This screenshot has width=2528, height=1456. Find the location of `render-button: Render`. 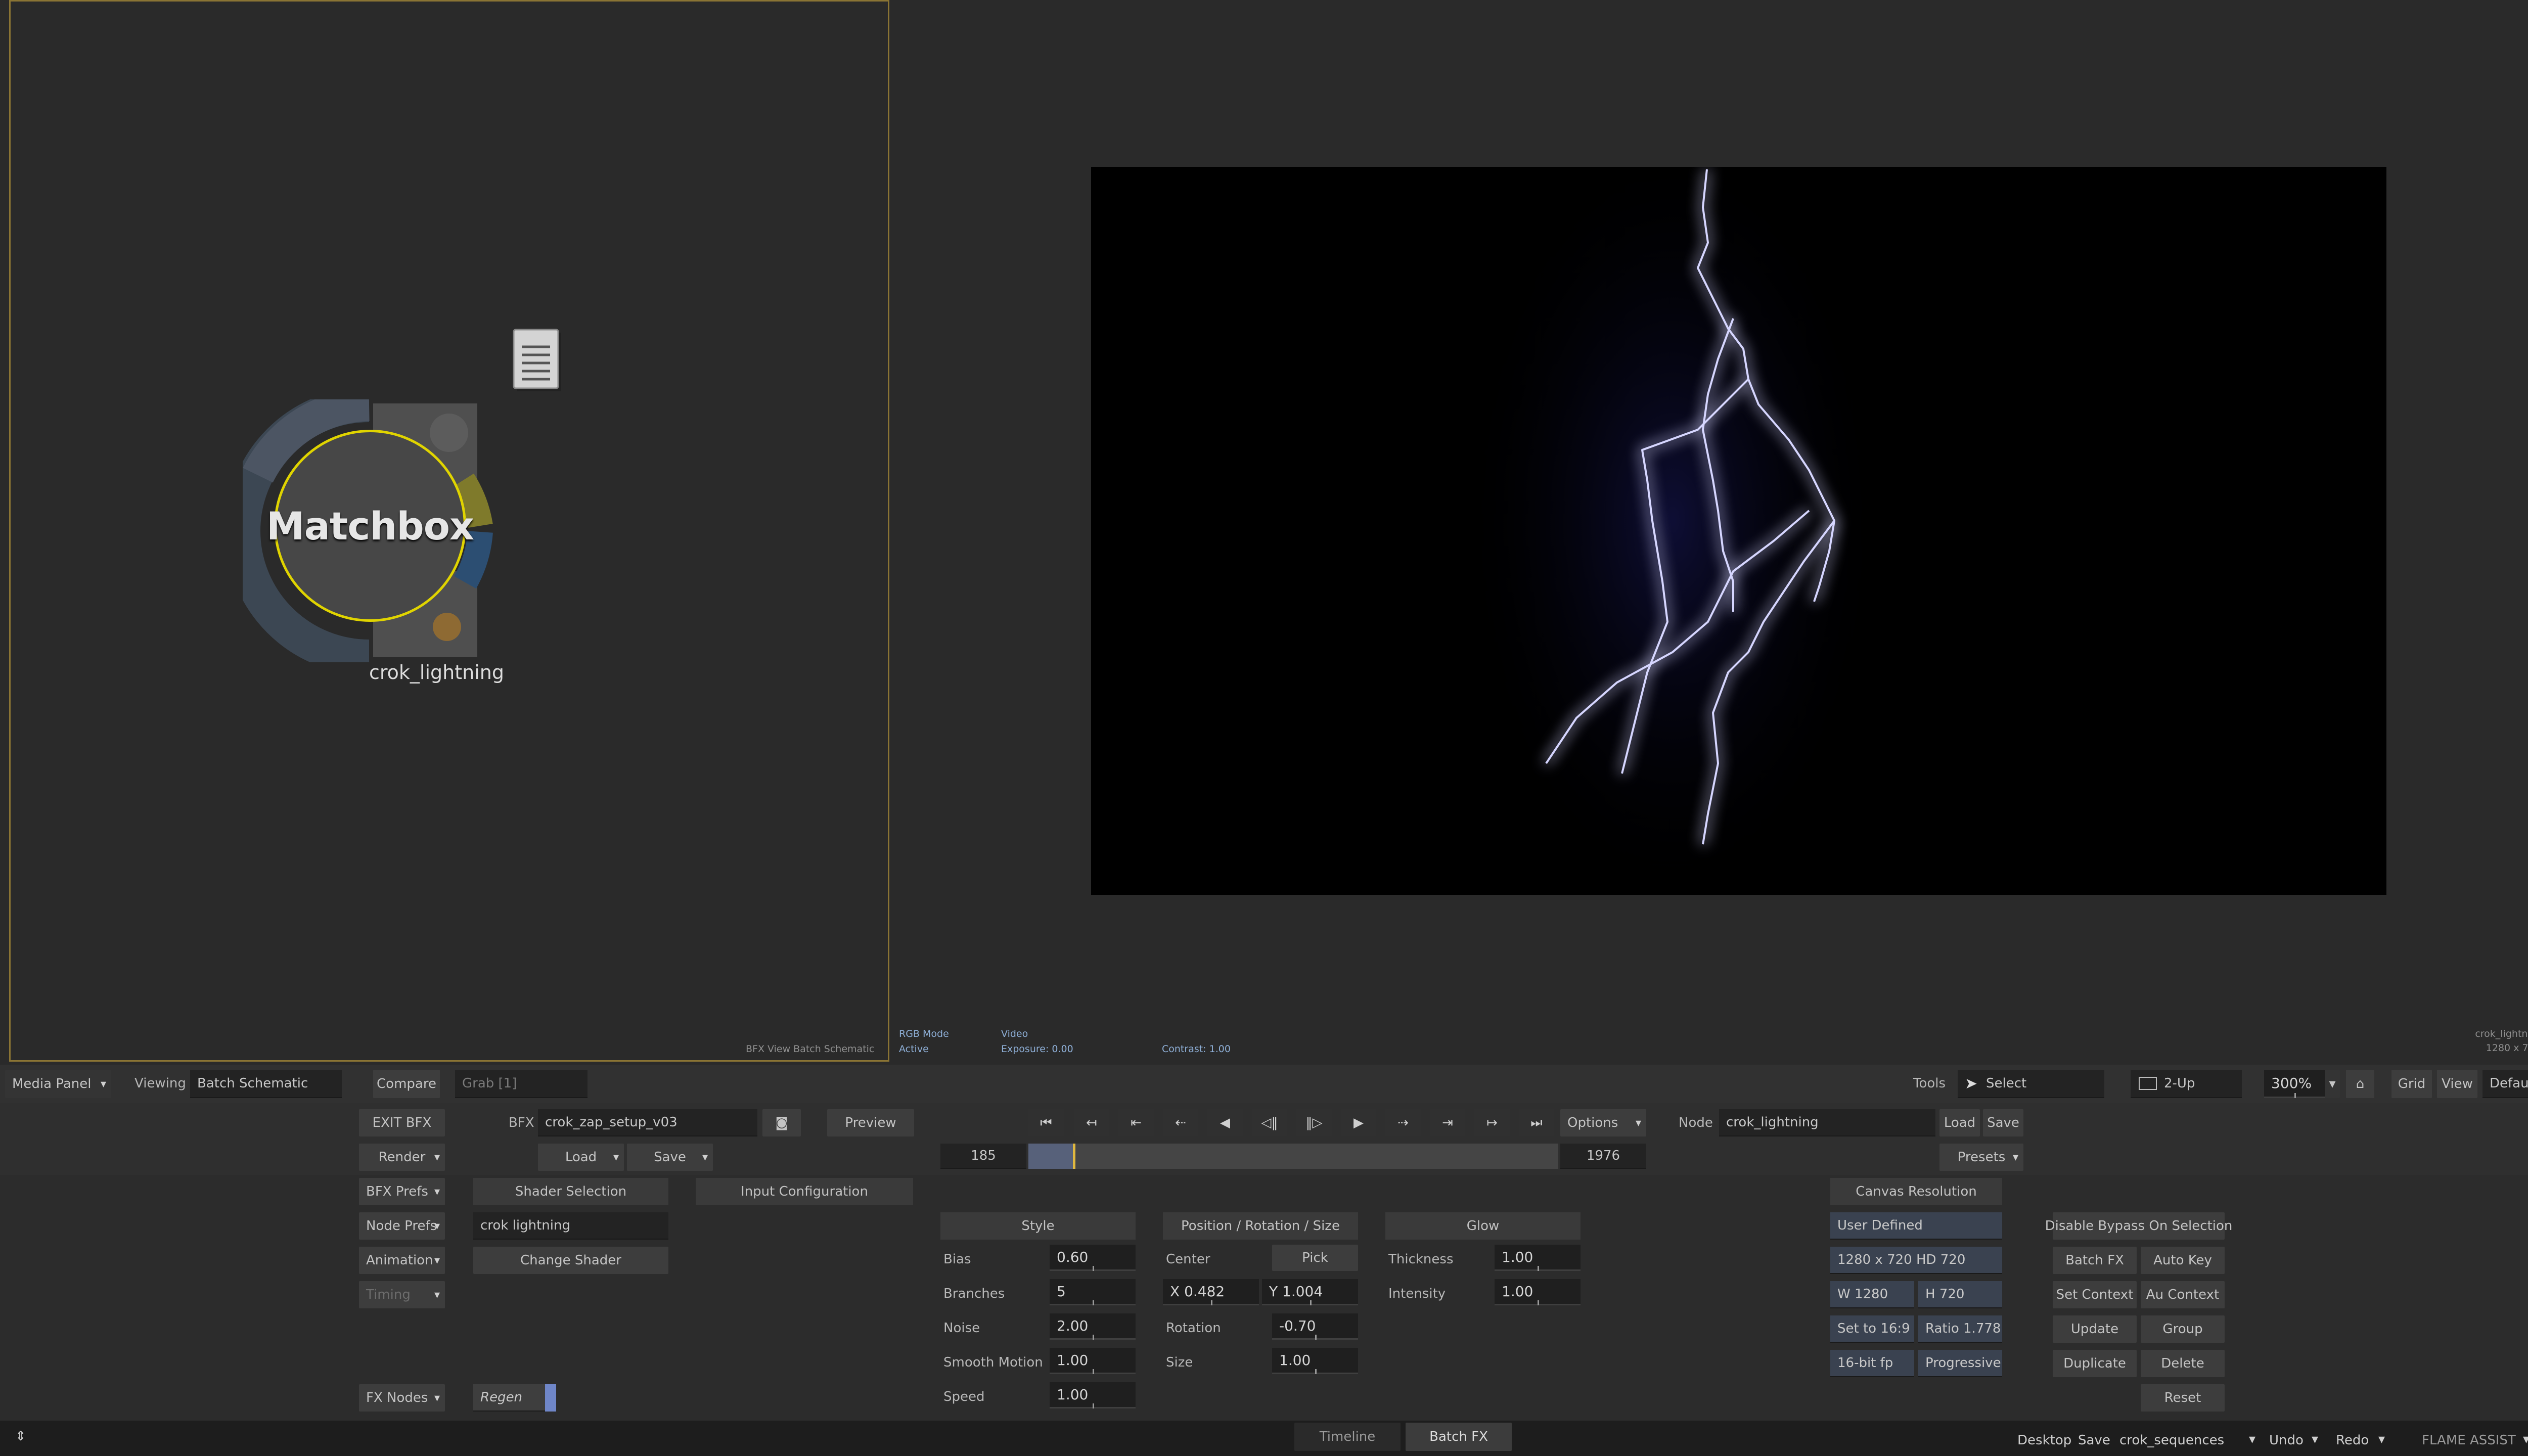

render-button: Render is located at coordinates (402, 1157).